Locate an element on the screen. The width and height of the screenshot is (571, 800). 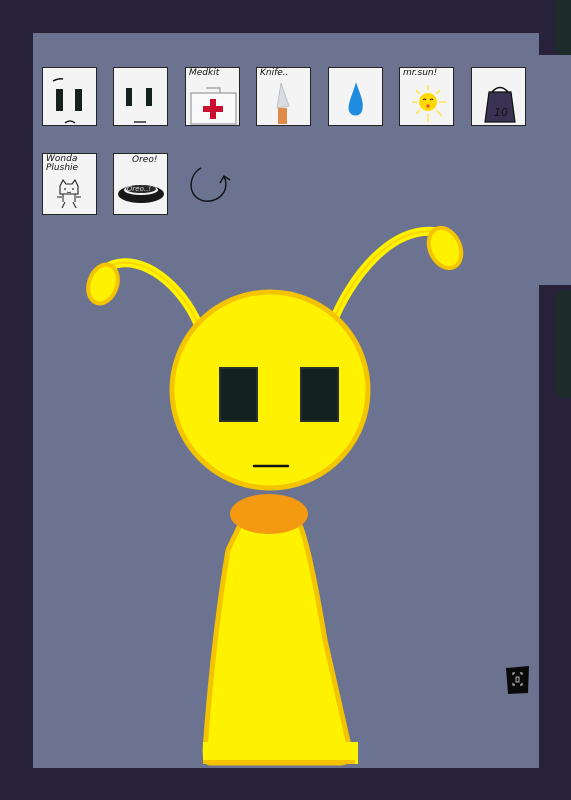
slot-plushie: Wonda Plushie is located at coordinates (69, 184).